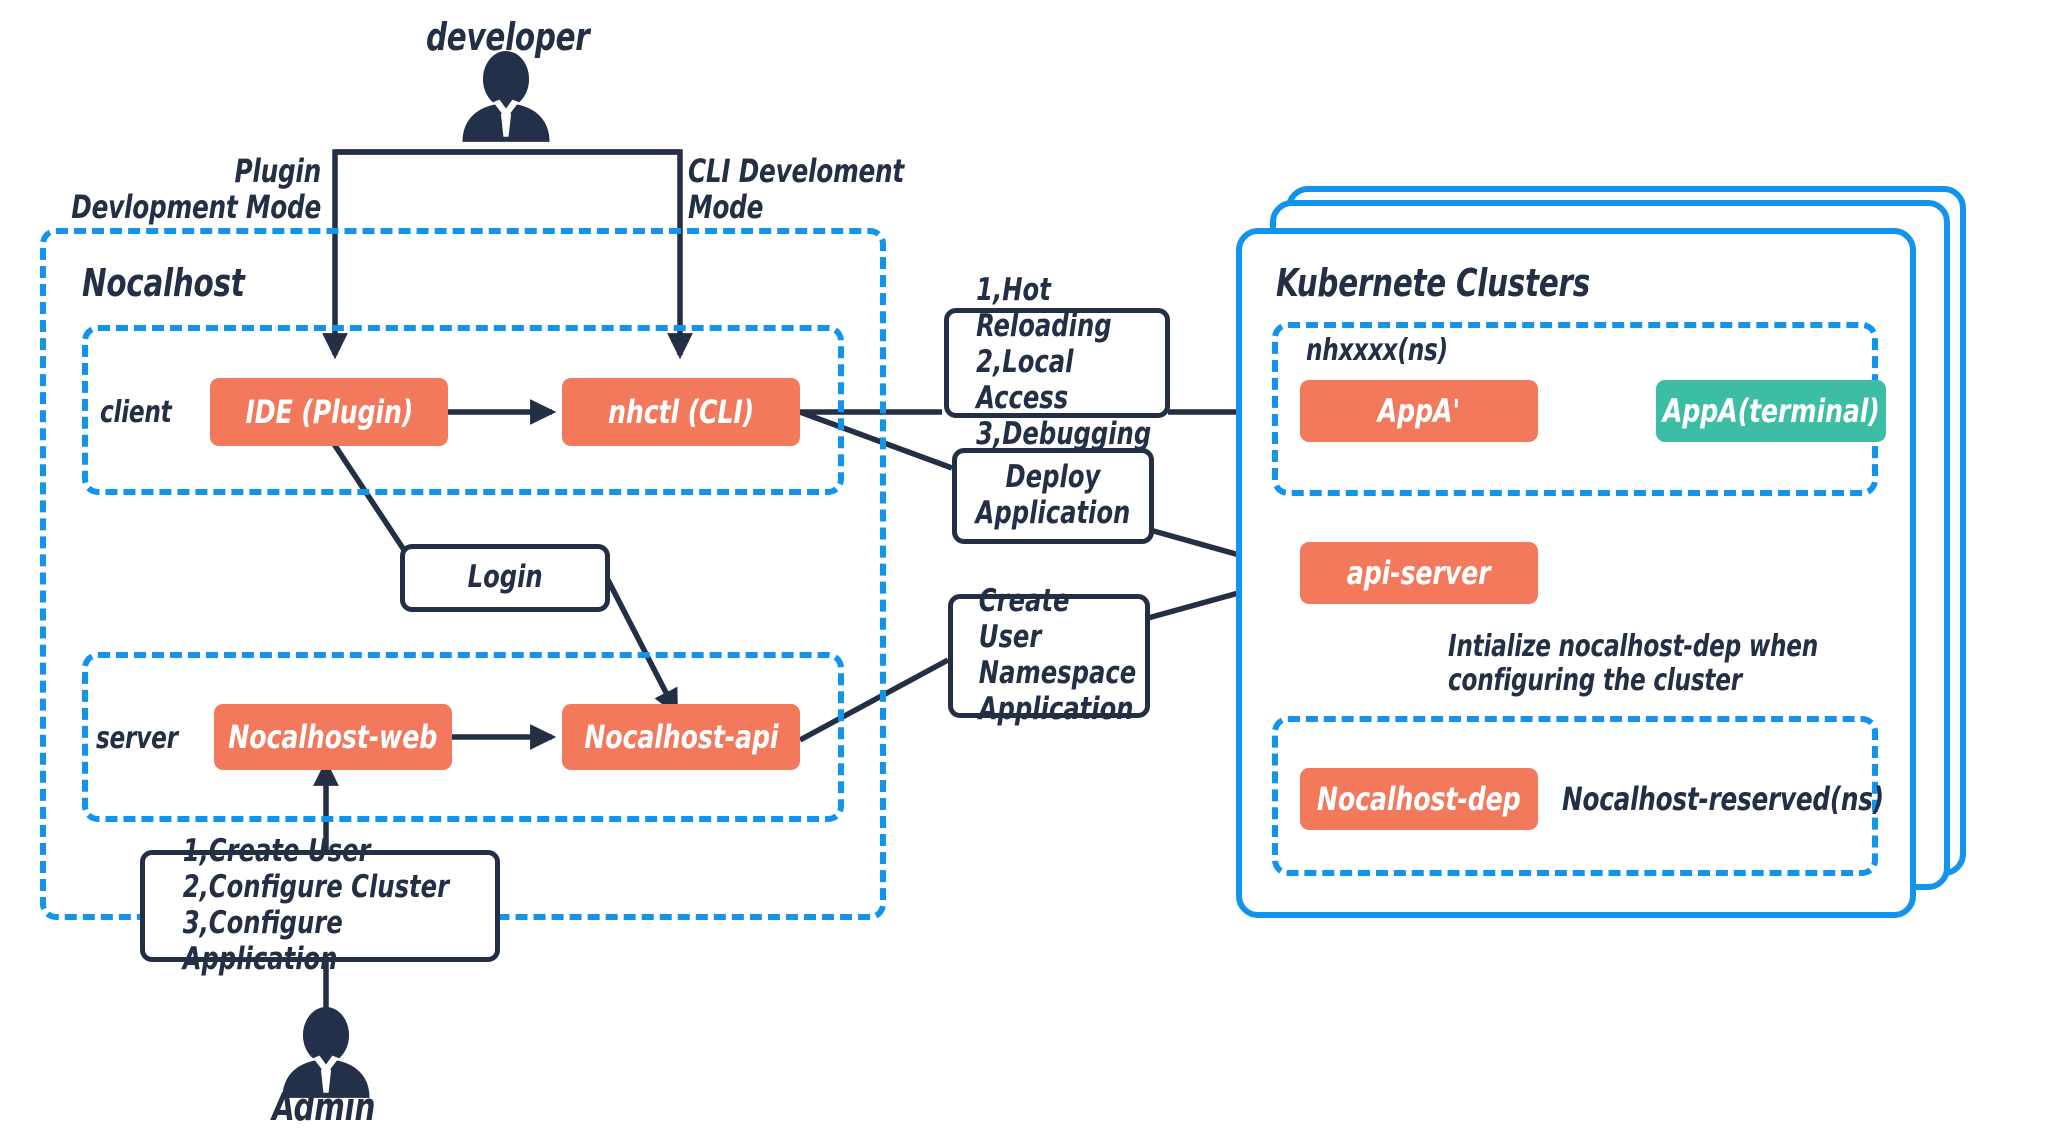  Describe the element at coordinates (1377, 350) in the screenshot. I see `user-namespace-label: nhxxxx(ns)` at that location.